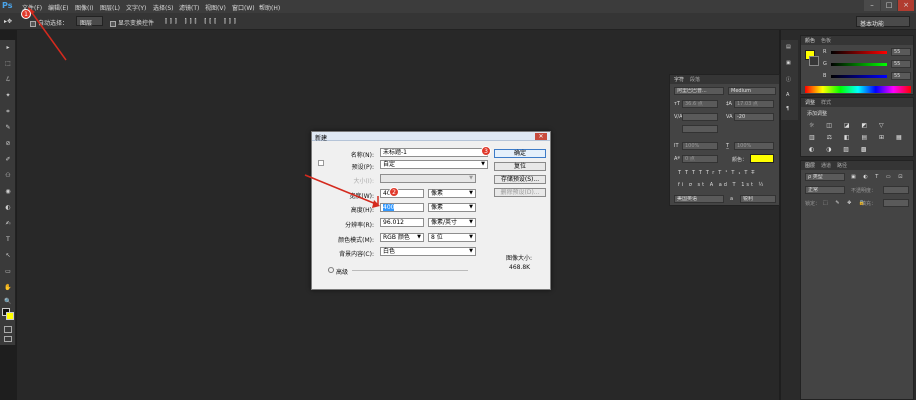 This screenshot has width=916, height=400. What do you see at coordinates (787, 95) in the screenshot?
I see `character-icon: A` at bounding box center [787, 95].